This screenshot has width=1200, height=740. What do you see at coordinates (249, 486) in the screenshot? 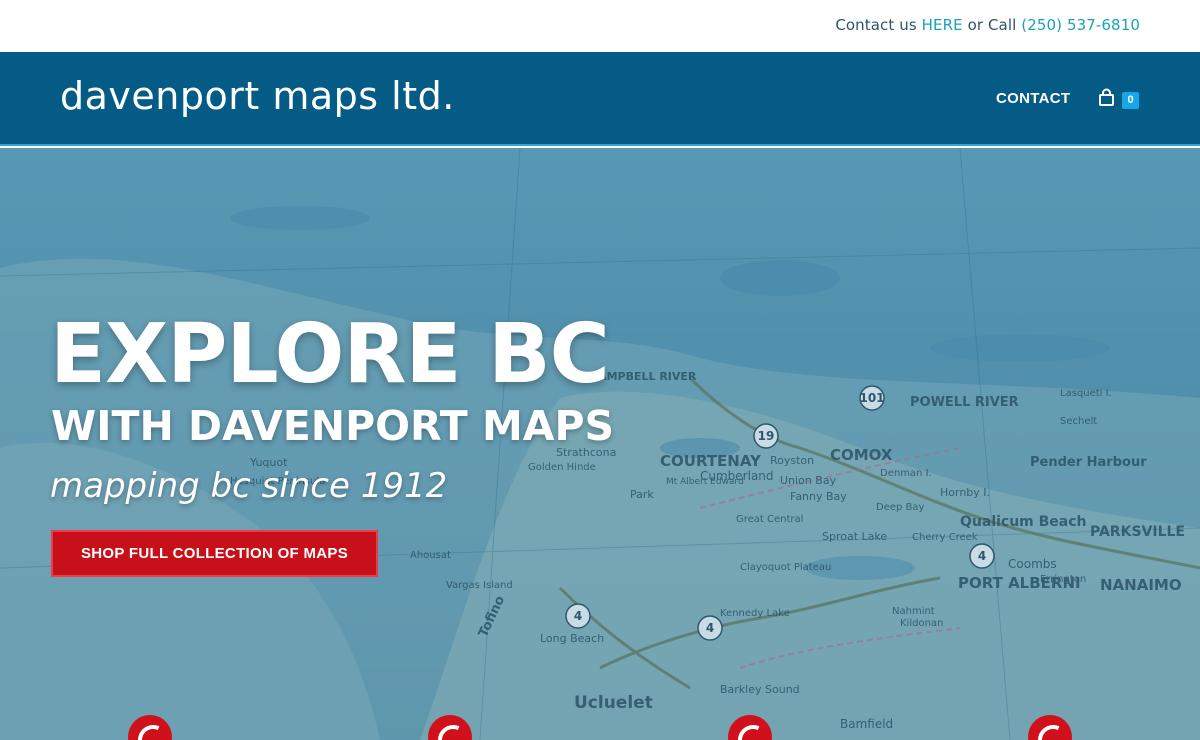
I see `hero-tagline: mapping bc since 1912` at bounding box center [249, 486].